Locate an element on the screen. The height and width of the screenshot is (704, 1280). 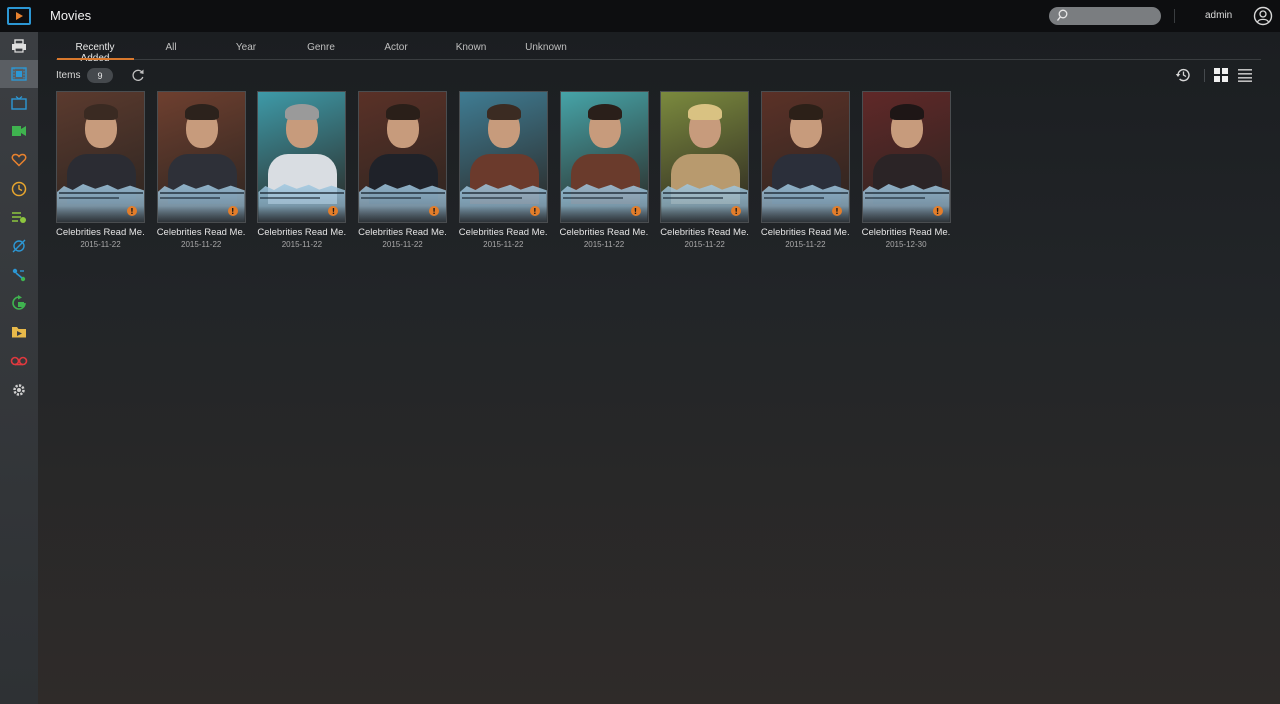
settings-icon is located at coordinates (19, 390).